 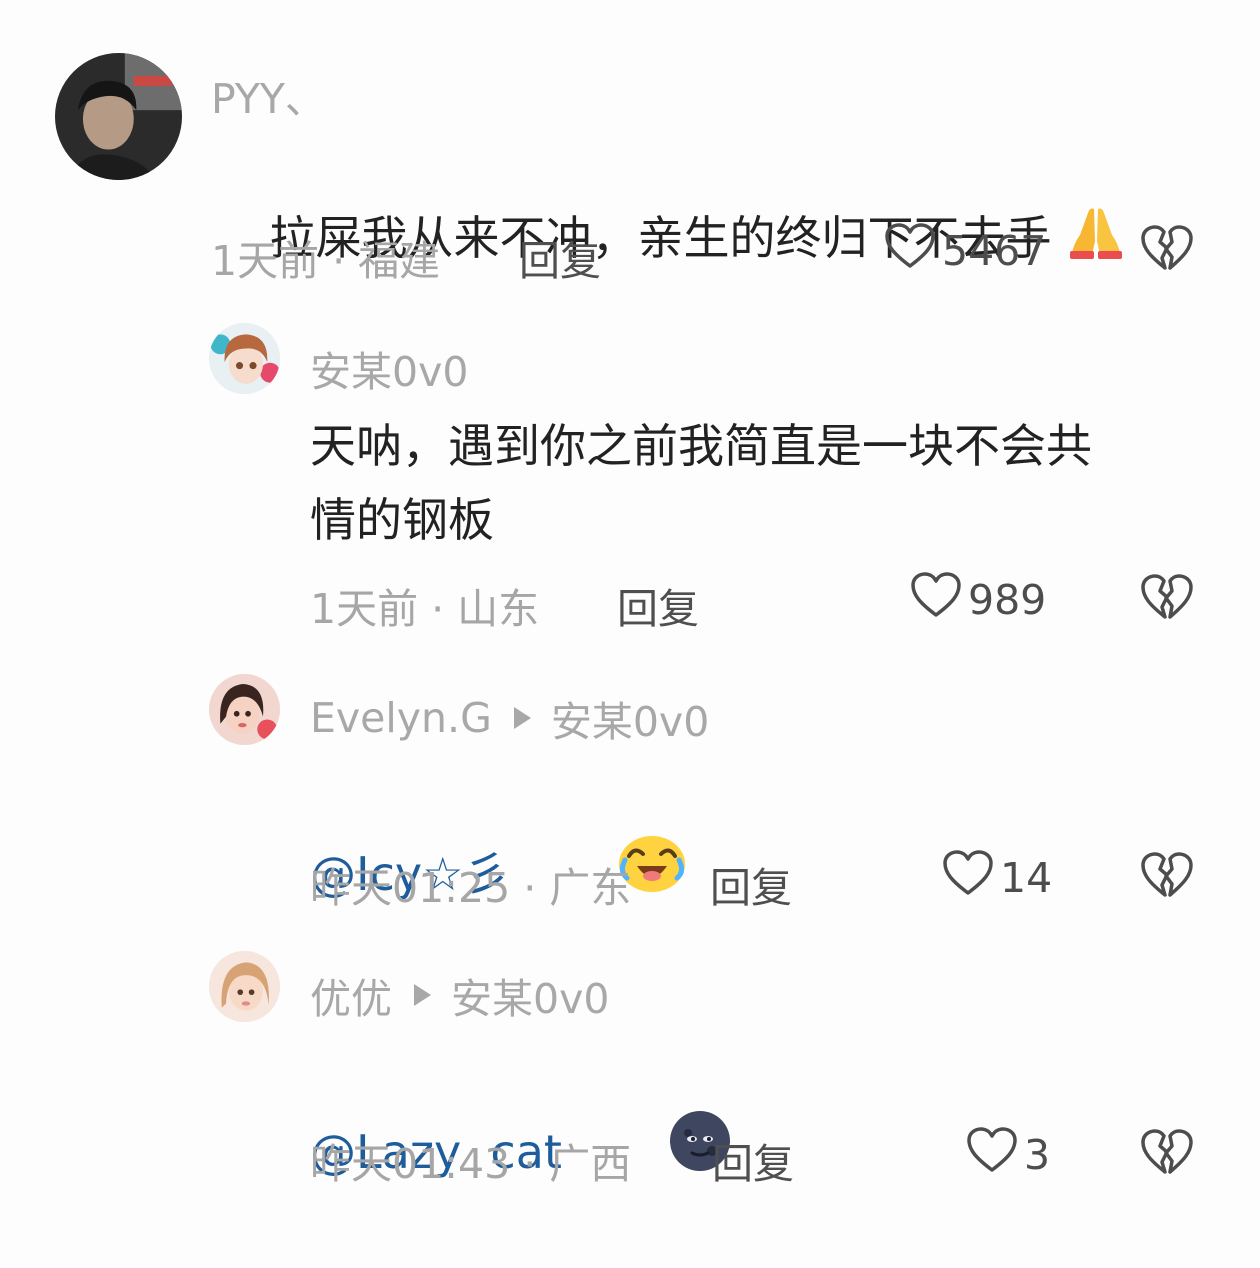 What do you see at coordinates (509, 718) in the screenshot?
I see `reply-header: Evelyn.G 安某0v0` at bounding box center [509, 718].